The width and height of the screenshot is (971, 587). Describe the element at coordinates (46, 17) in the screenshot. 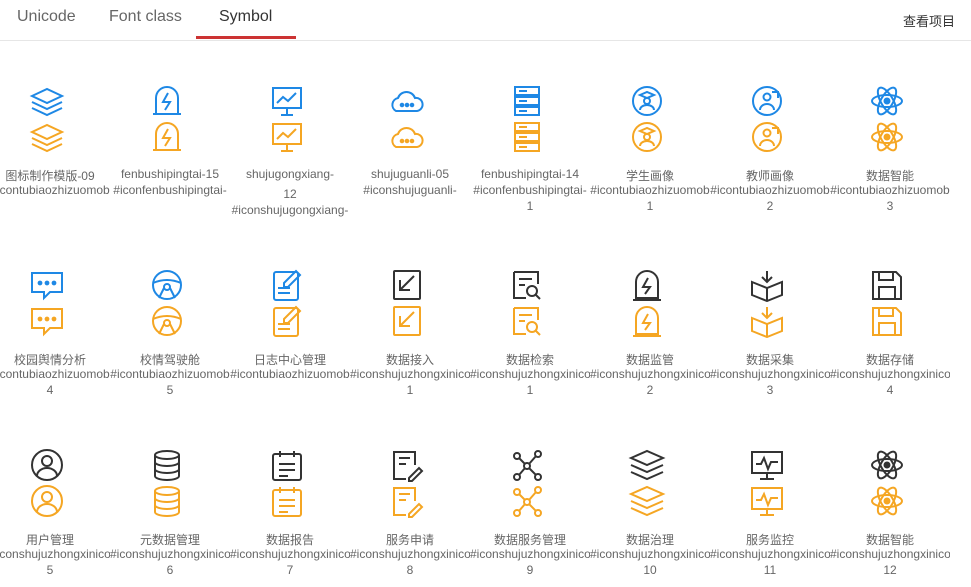

I see `tab-unicode: Unicode` at that location.